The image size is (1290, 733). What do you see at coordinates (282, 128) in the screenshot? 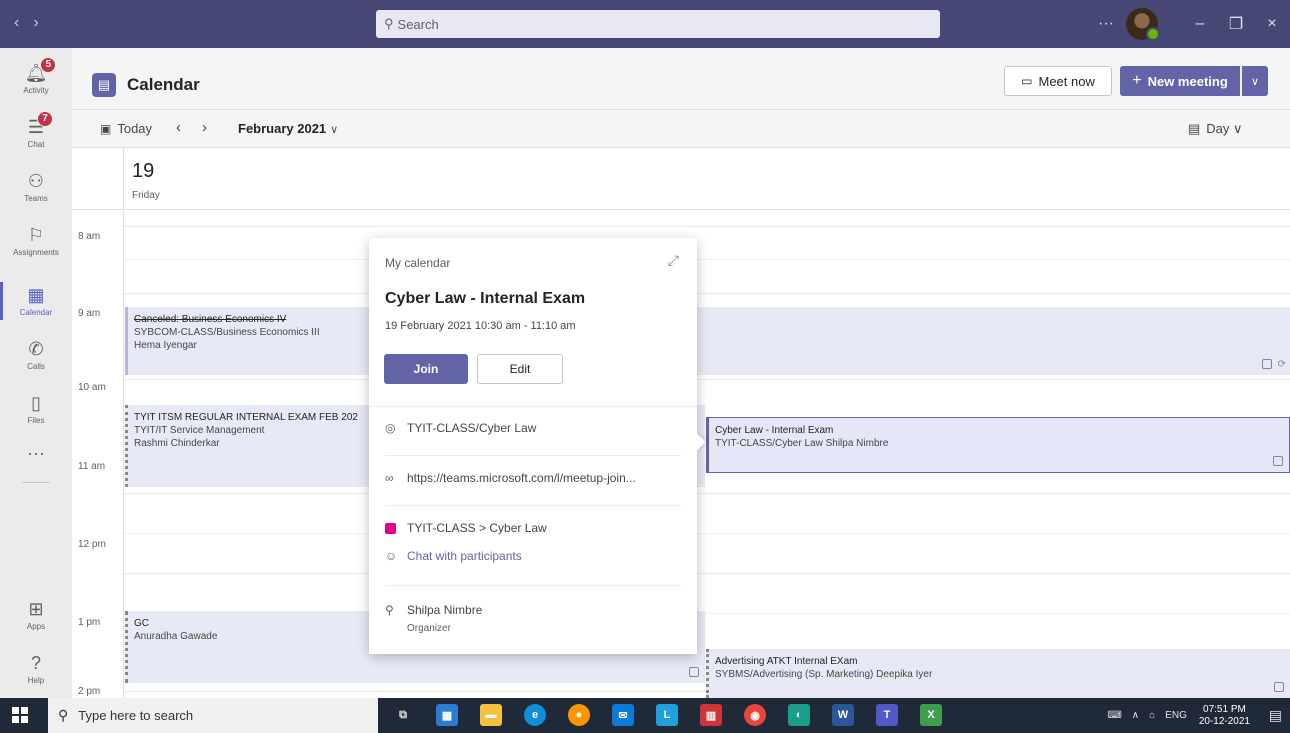
I see `month-label: February 2021` at bounding box center [282, 128].